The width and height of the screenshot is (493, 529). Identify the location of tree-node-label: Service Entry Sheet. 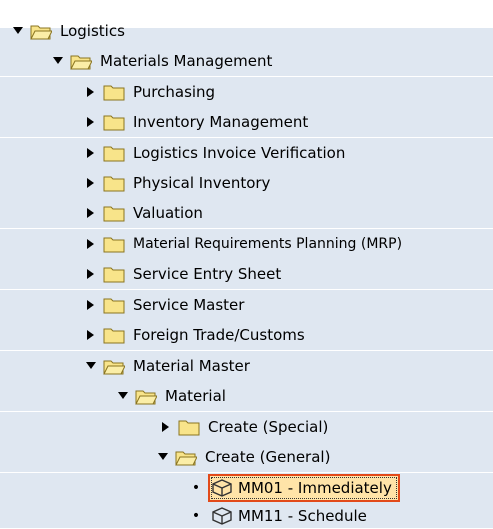
(207, 274).